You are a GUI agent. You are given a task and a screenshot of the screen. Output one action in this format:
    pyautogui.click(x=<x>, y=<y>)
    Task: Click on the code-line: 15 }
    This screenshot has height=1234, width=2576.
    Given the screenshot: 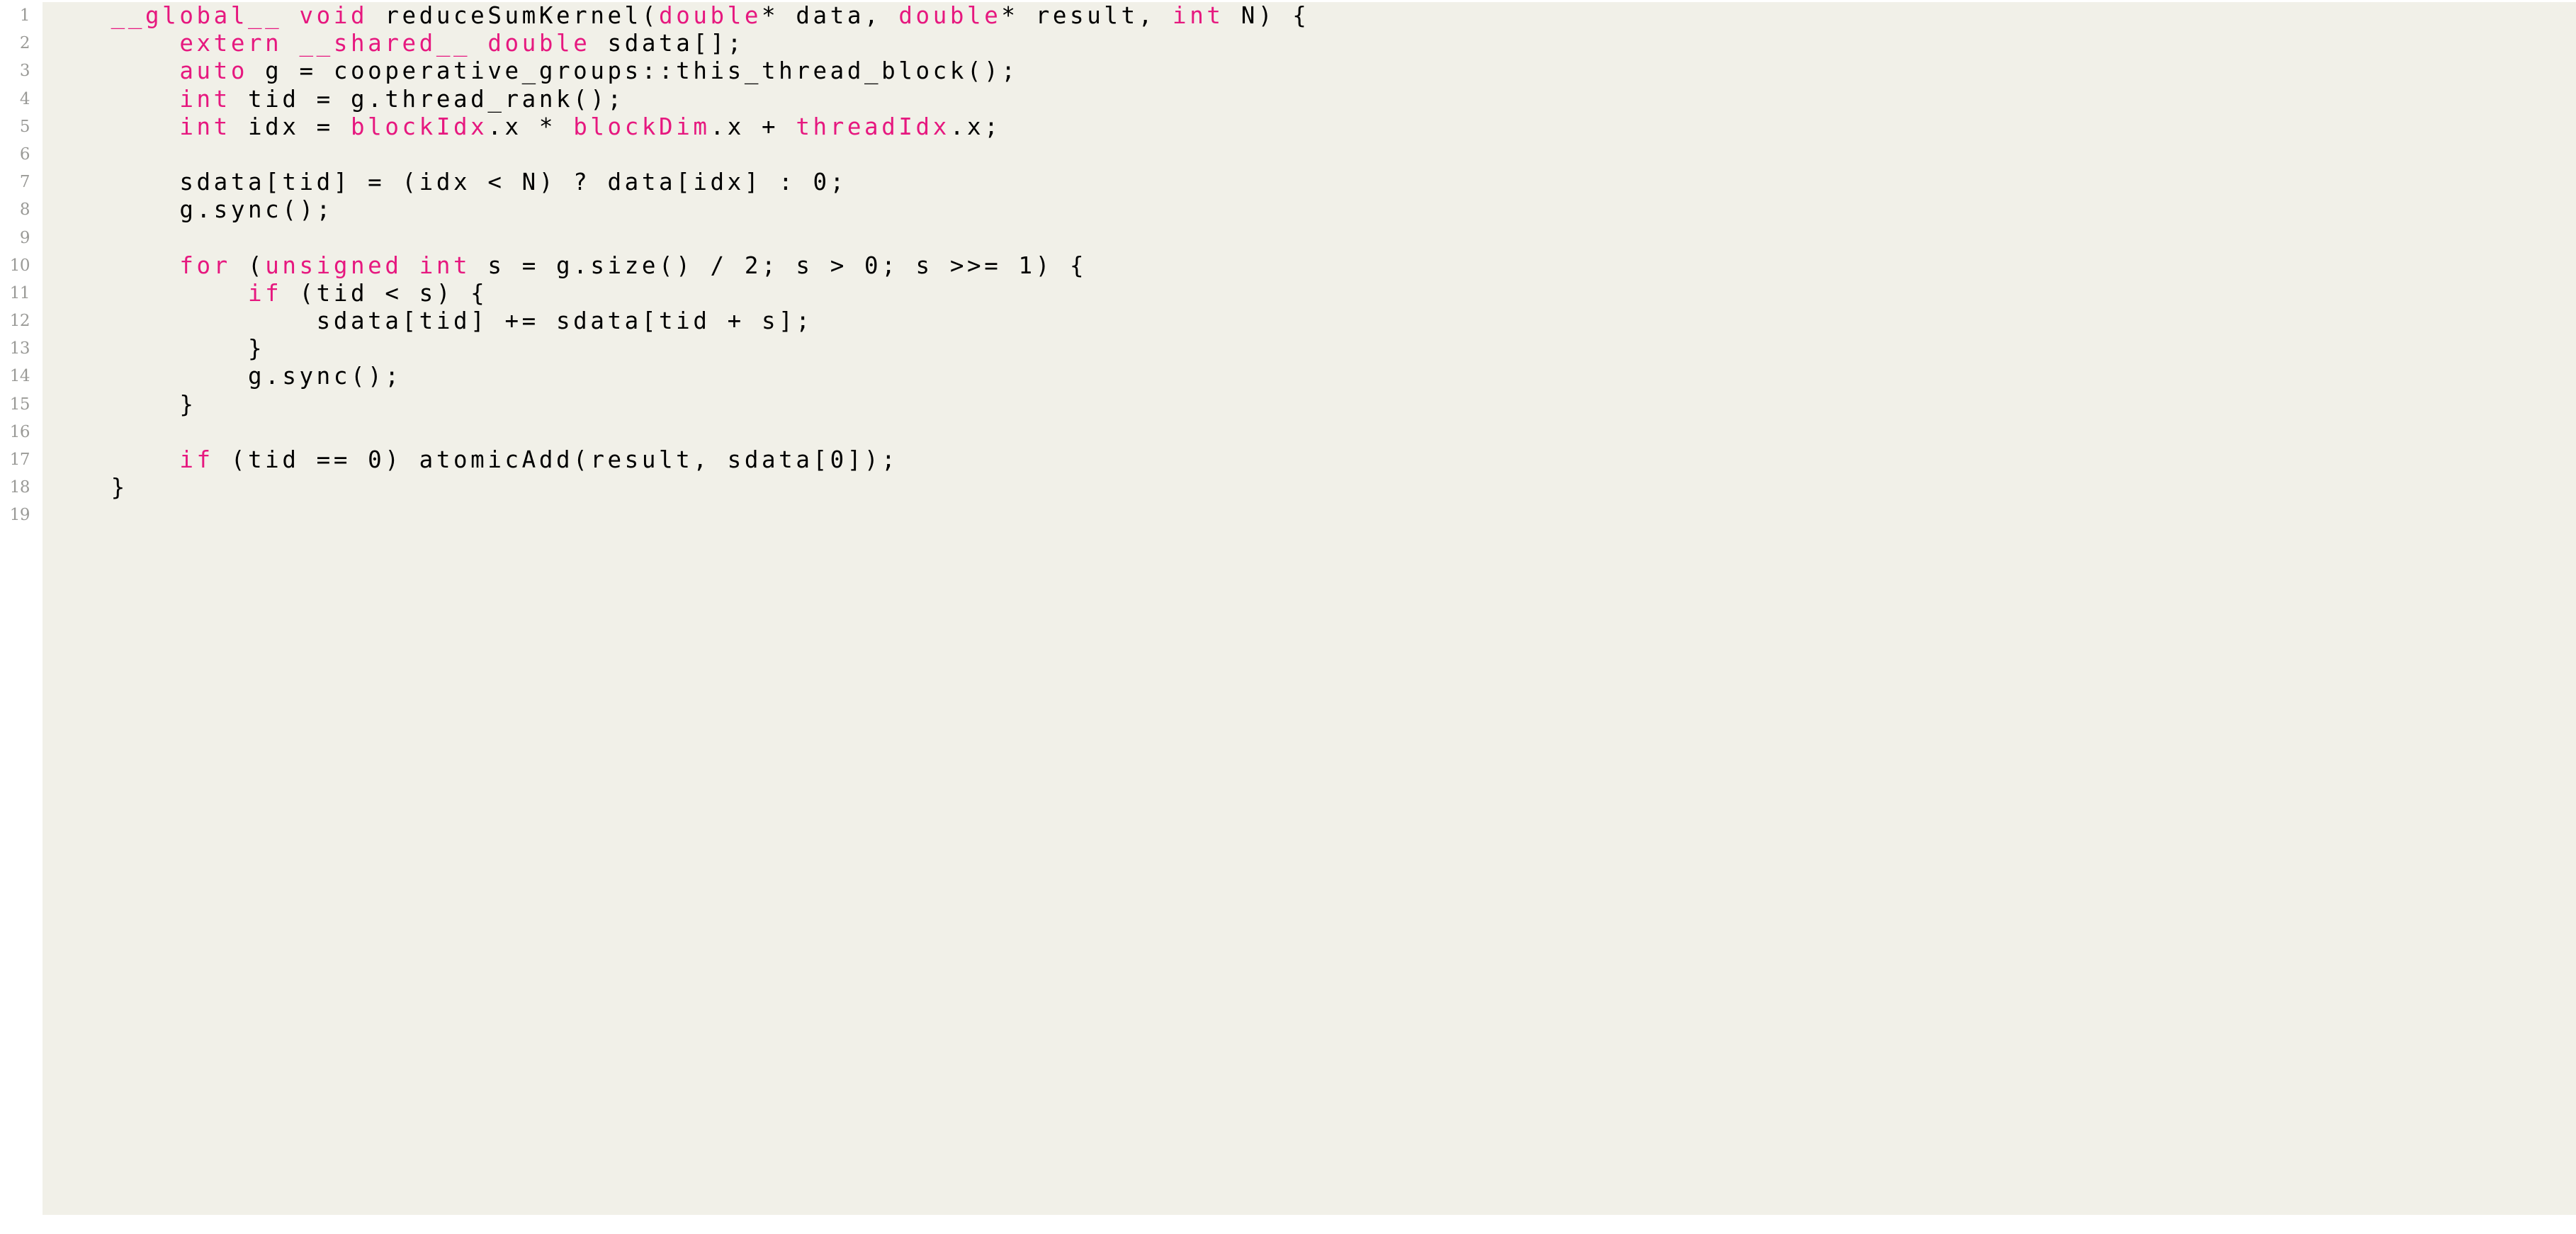 What is the action you would take?
    pyautogui.click(x=1288, y=405)
    